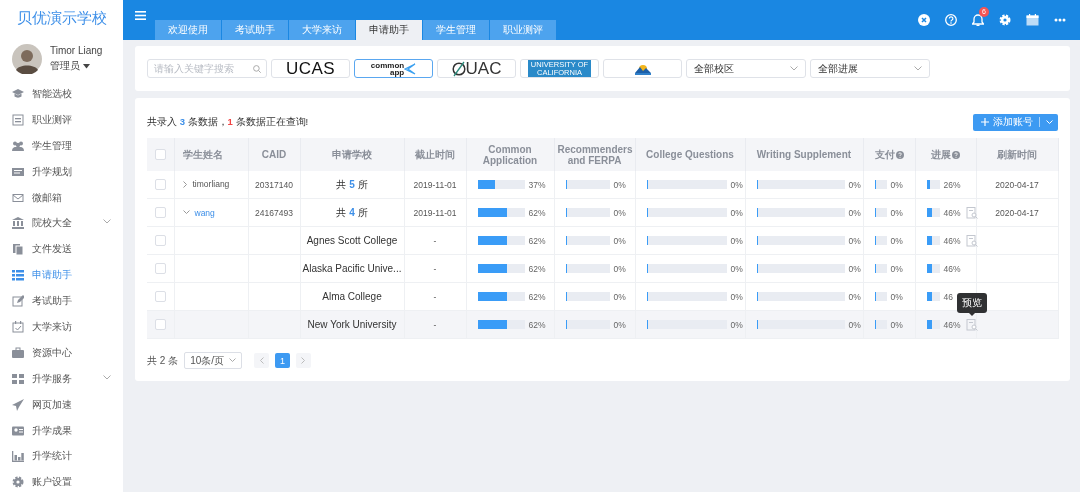 This screenshot has height=492, width=1080. Describe the element at coordinates (140, 15) in the screenshot. I see `menu-icon` at that location.